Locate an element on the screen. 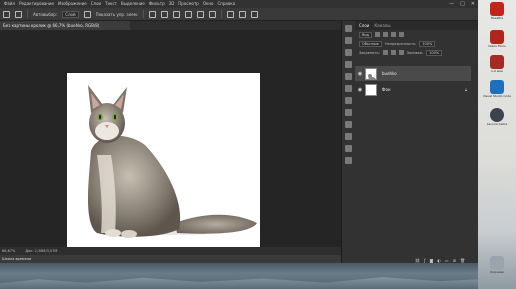 The height and width of the screenshot is (289, 516). menu-window: Окно is located at coordinates (208, 4).